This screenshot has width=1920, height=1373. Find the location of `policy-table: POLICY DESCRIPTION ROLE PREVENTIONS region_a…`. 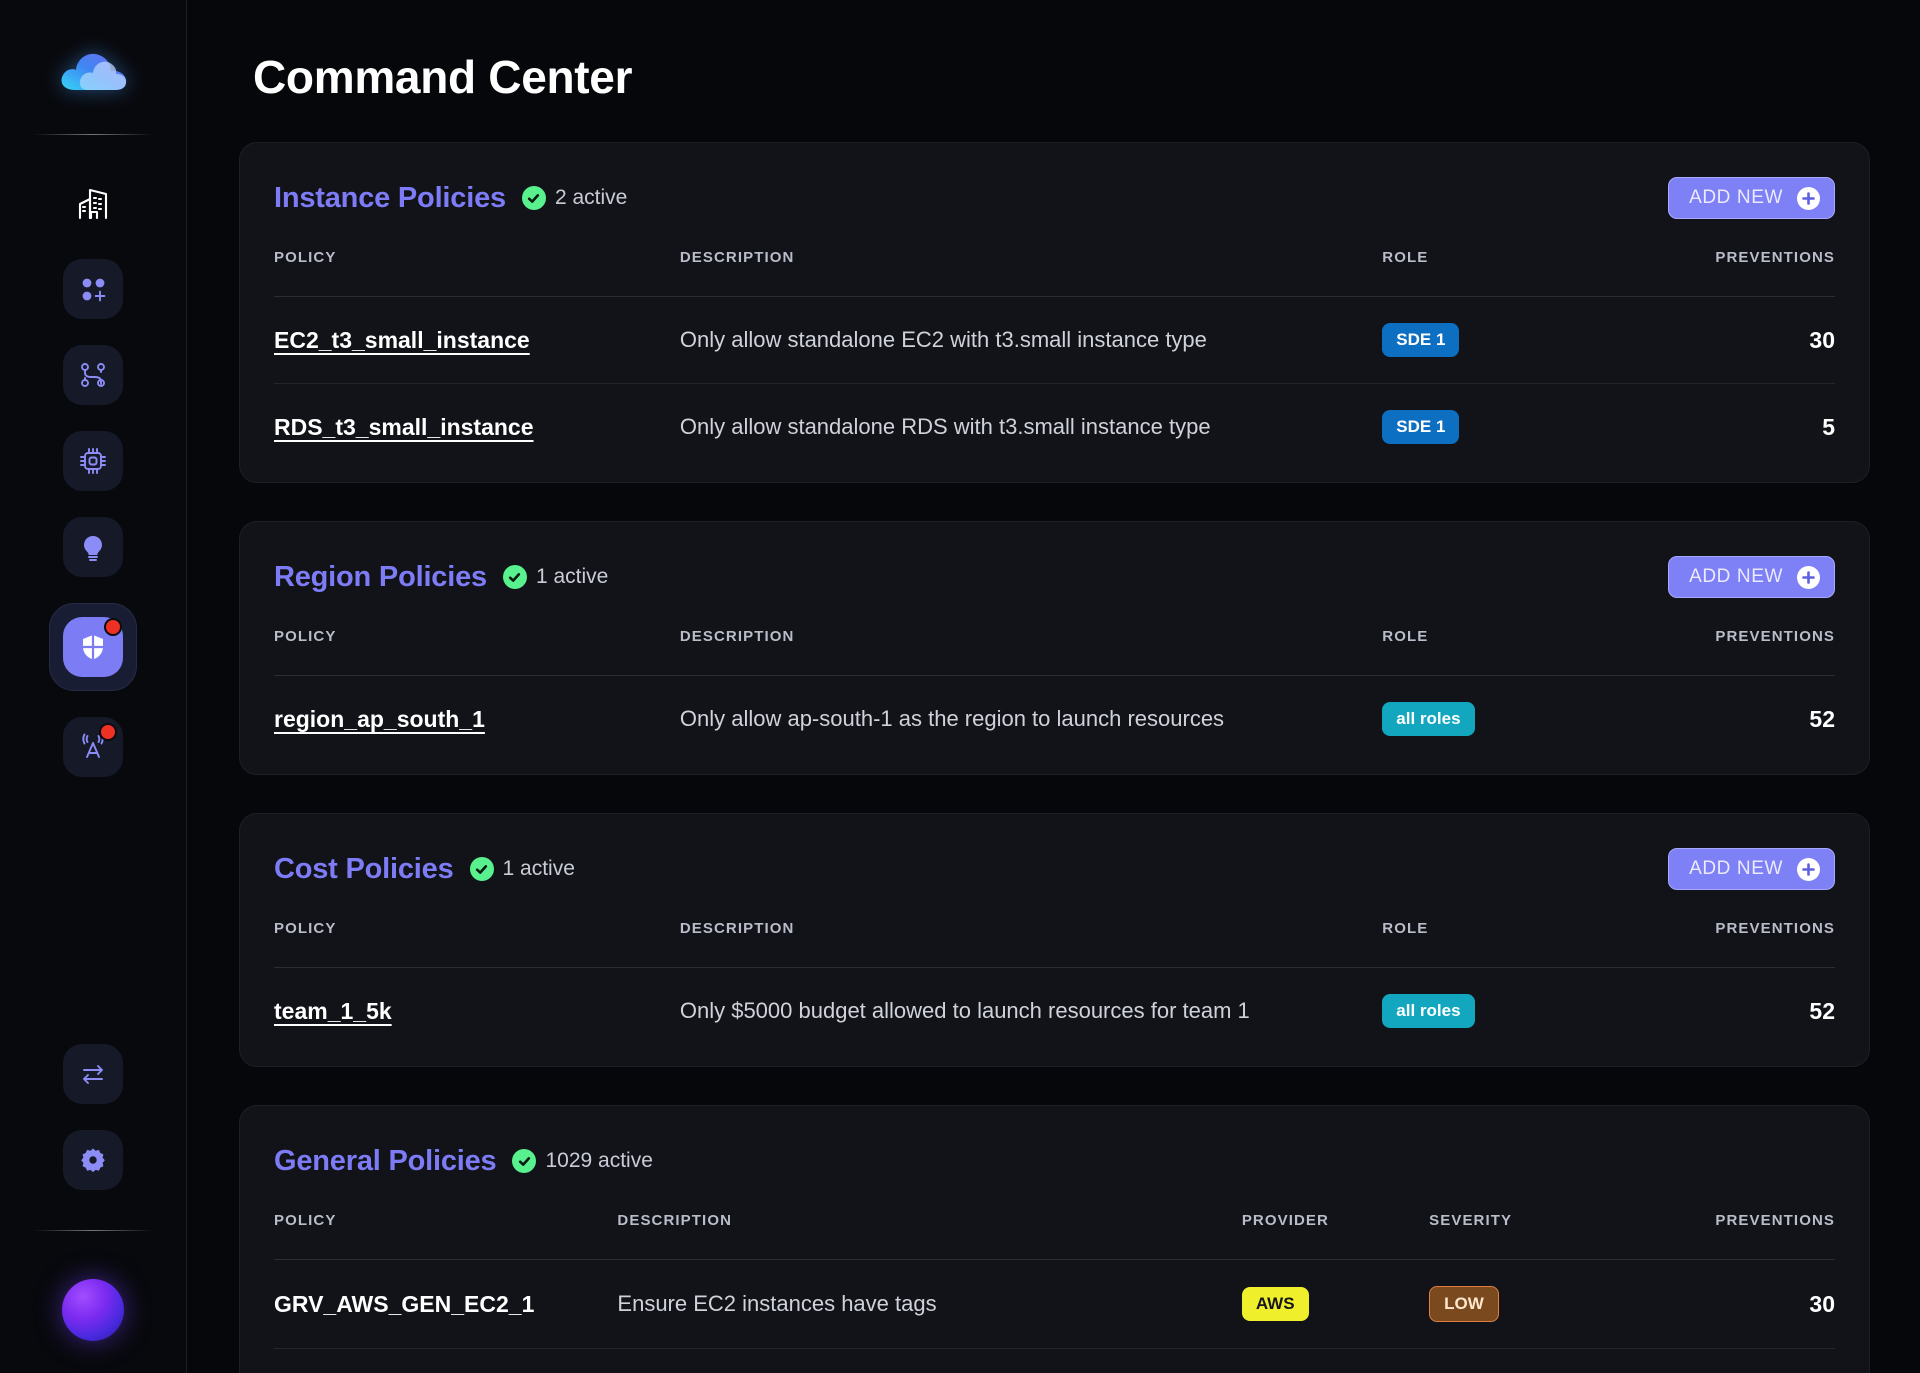

policy-table: POLICY DESCRIPTION ROLE PREVENTIONS region_a… is located at coordinates (1054, 683).